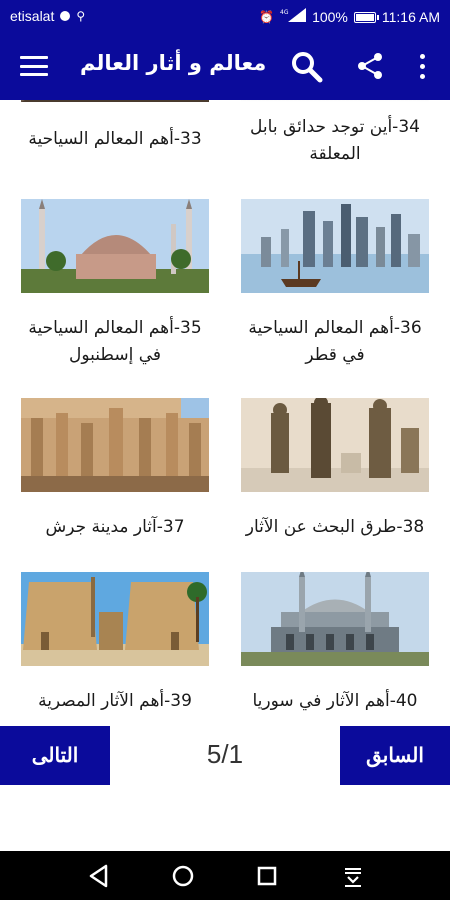  Describe the element at coordinates (115, 341) in the screenshot. I see `item-label: 35-أهم المعالم السياحية في إسطنبول` at that location.